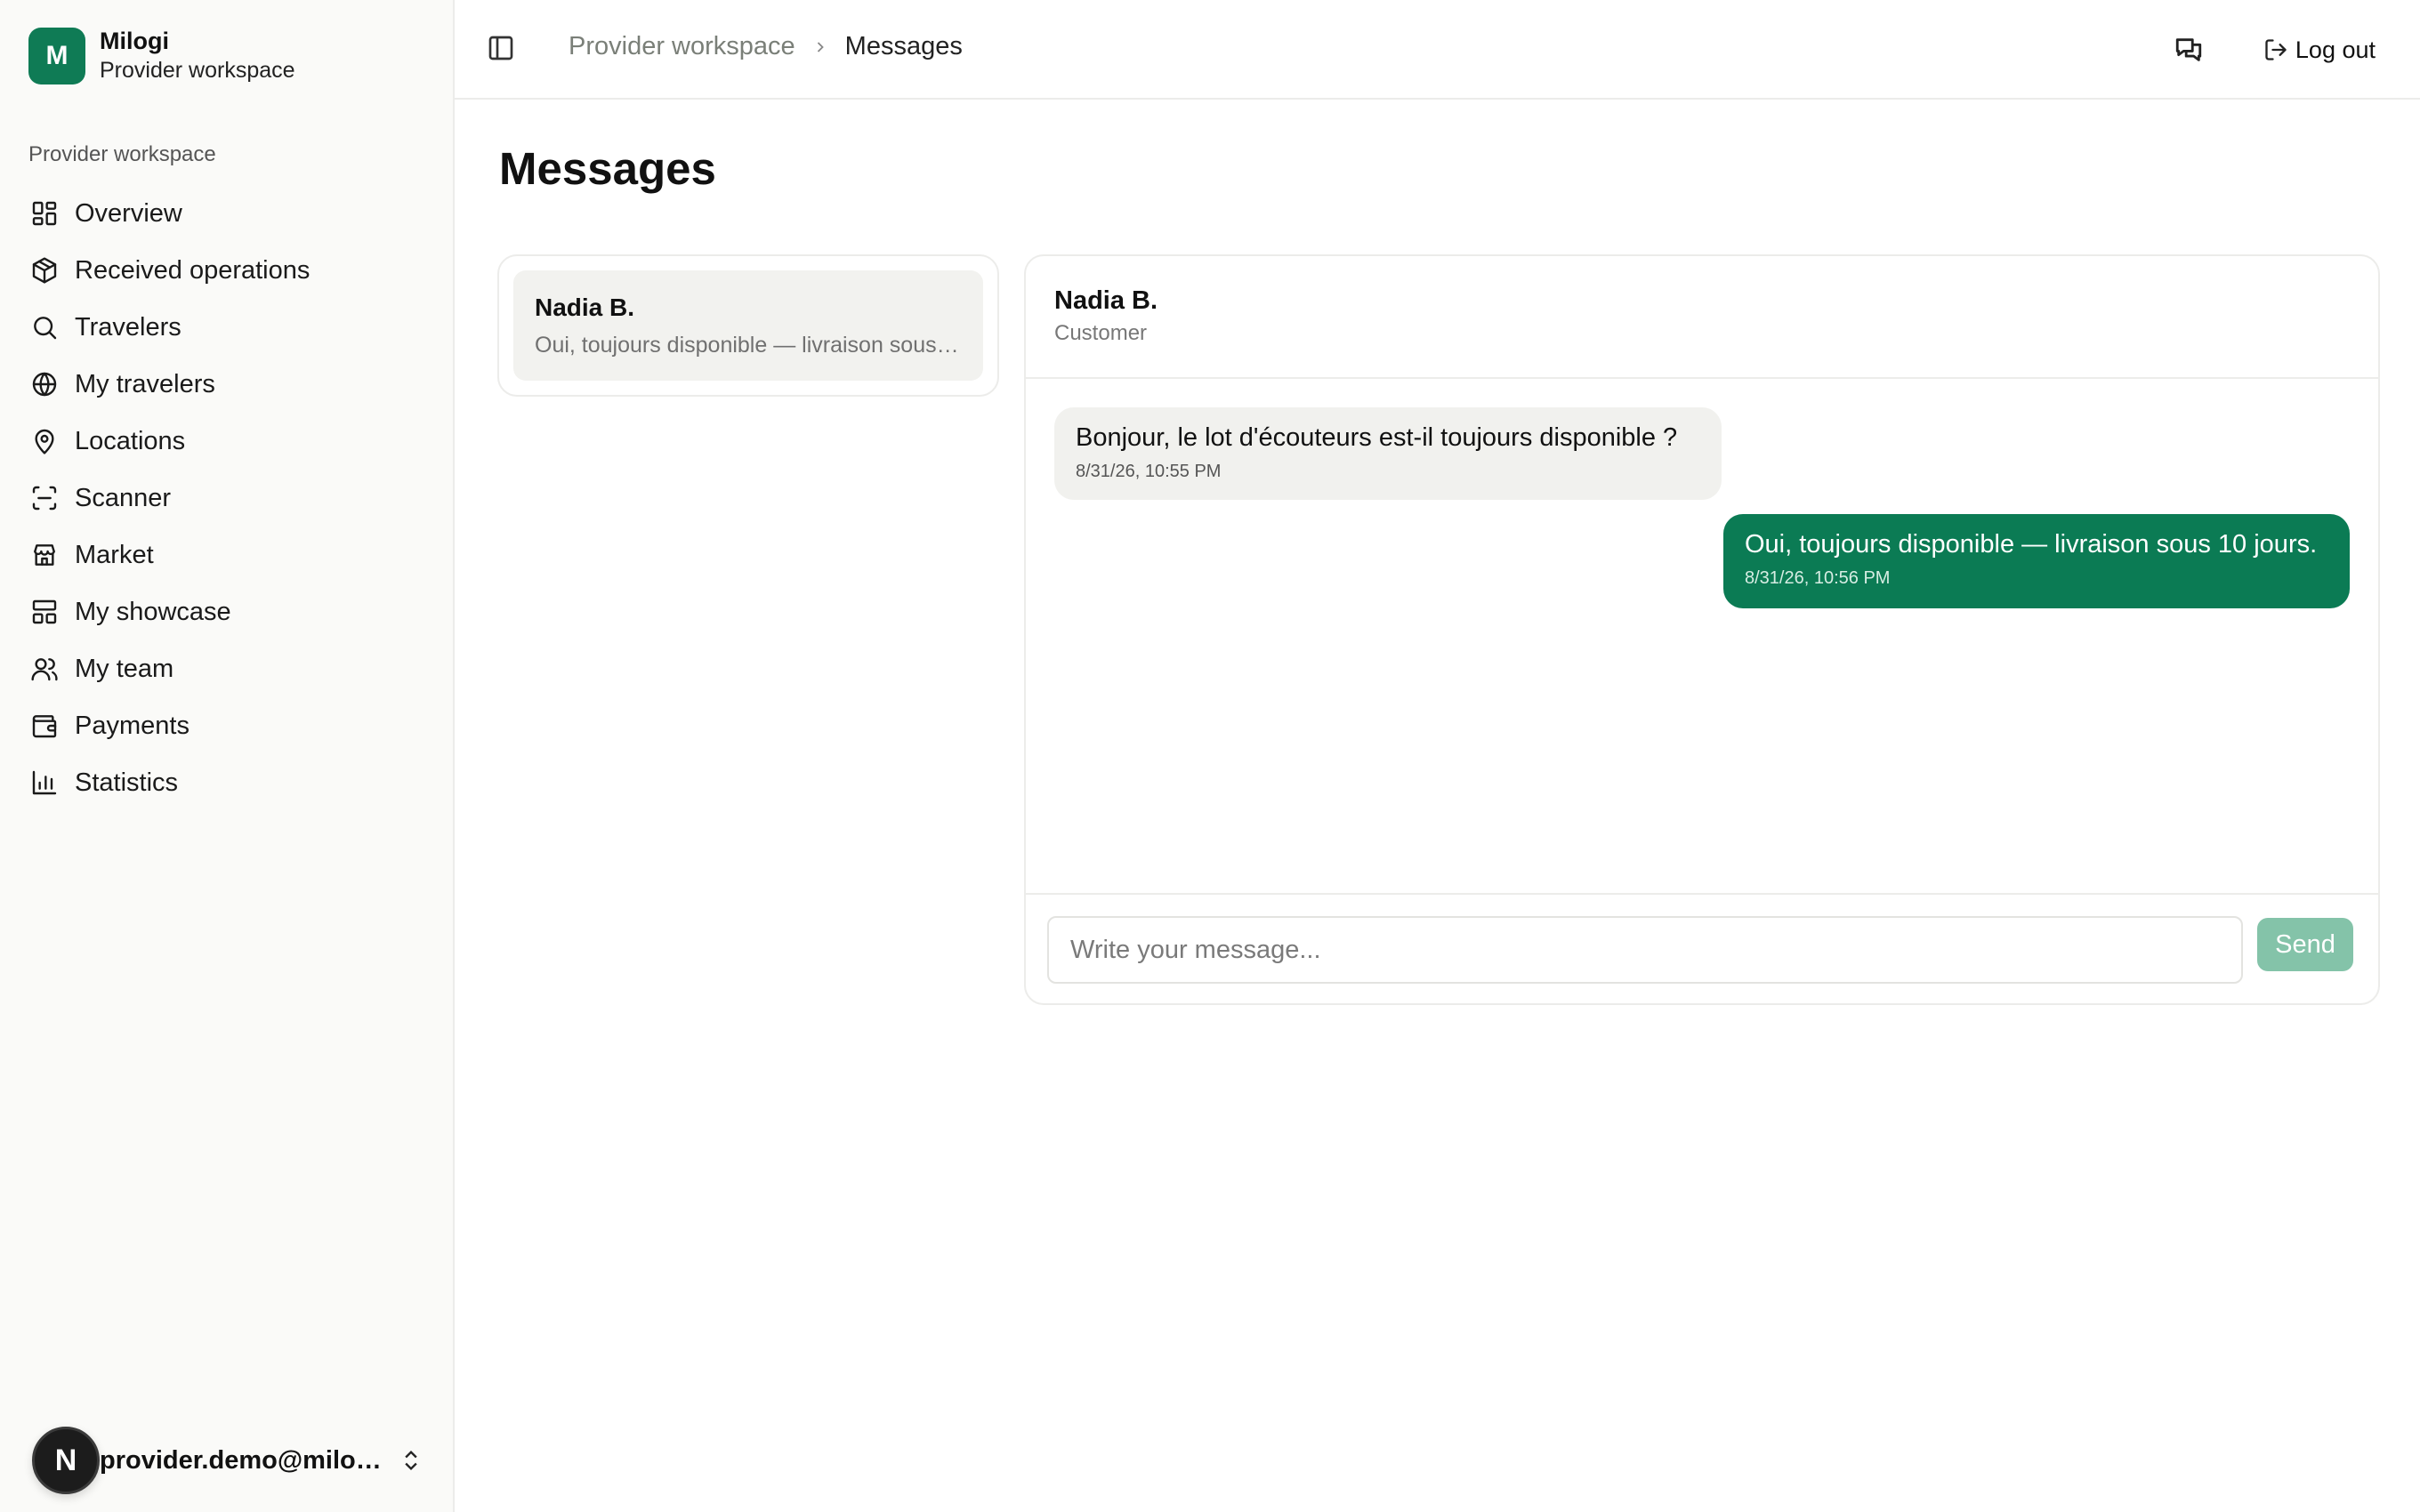 Image resolution: width=2420 pixels, height=1512 pixels. I want to click on grid-icon, so click(44, 213).